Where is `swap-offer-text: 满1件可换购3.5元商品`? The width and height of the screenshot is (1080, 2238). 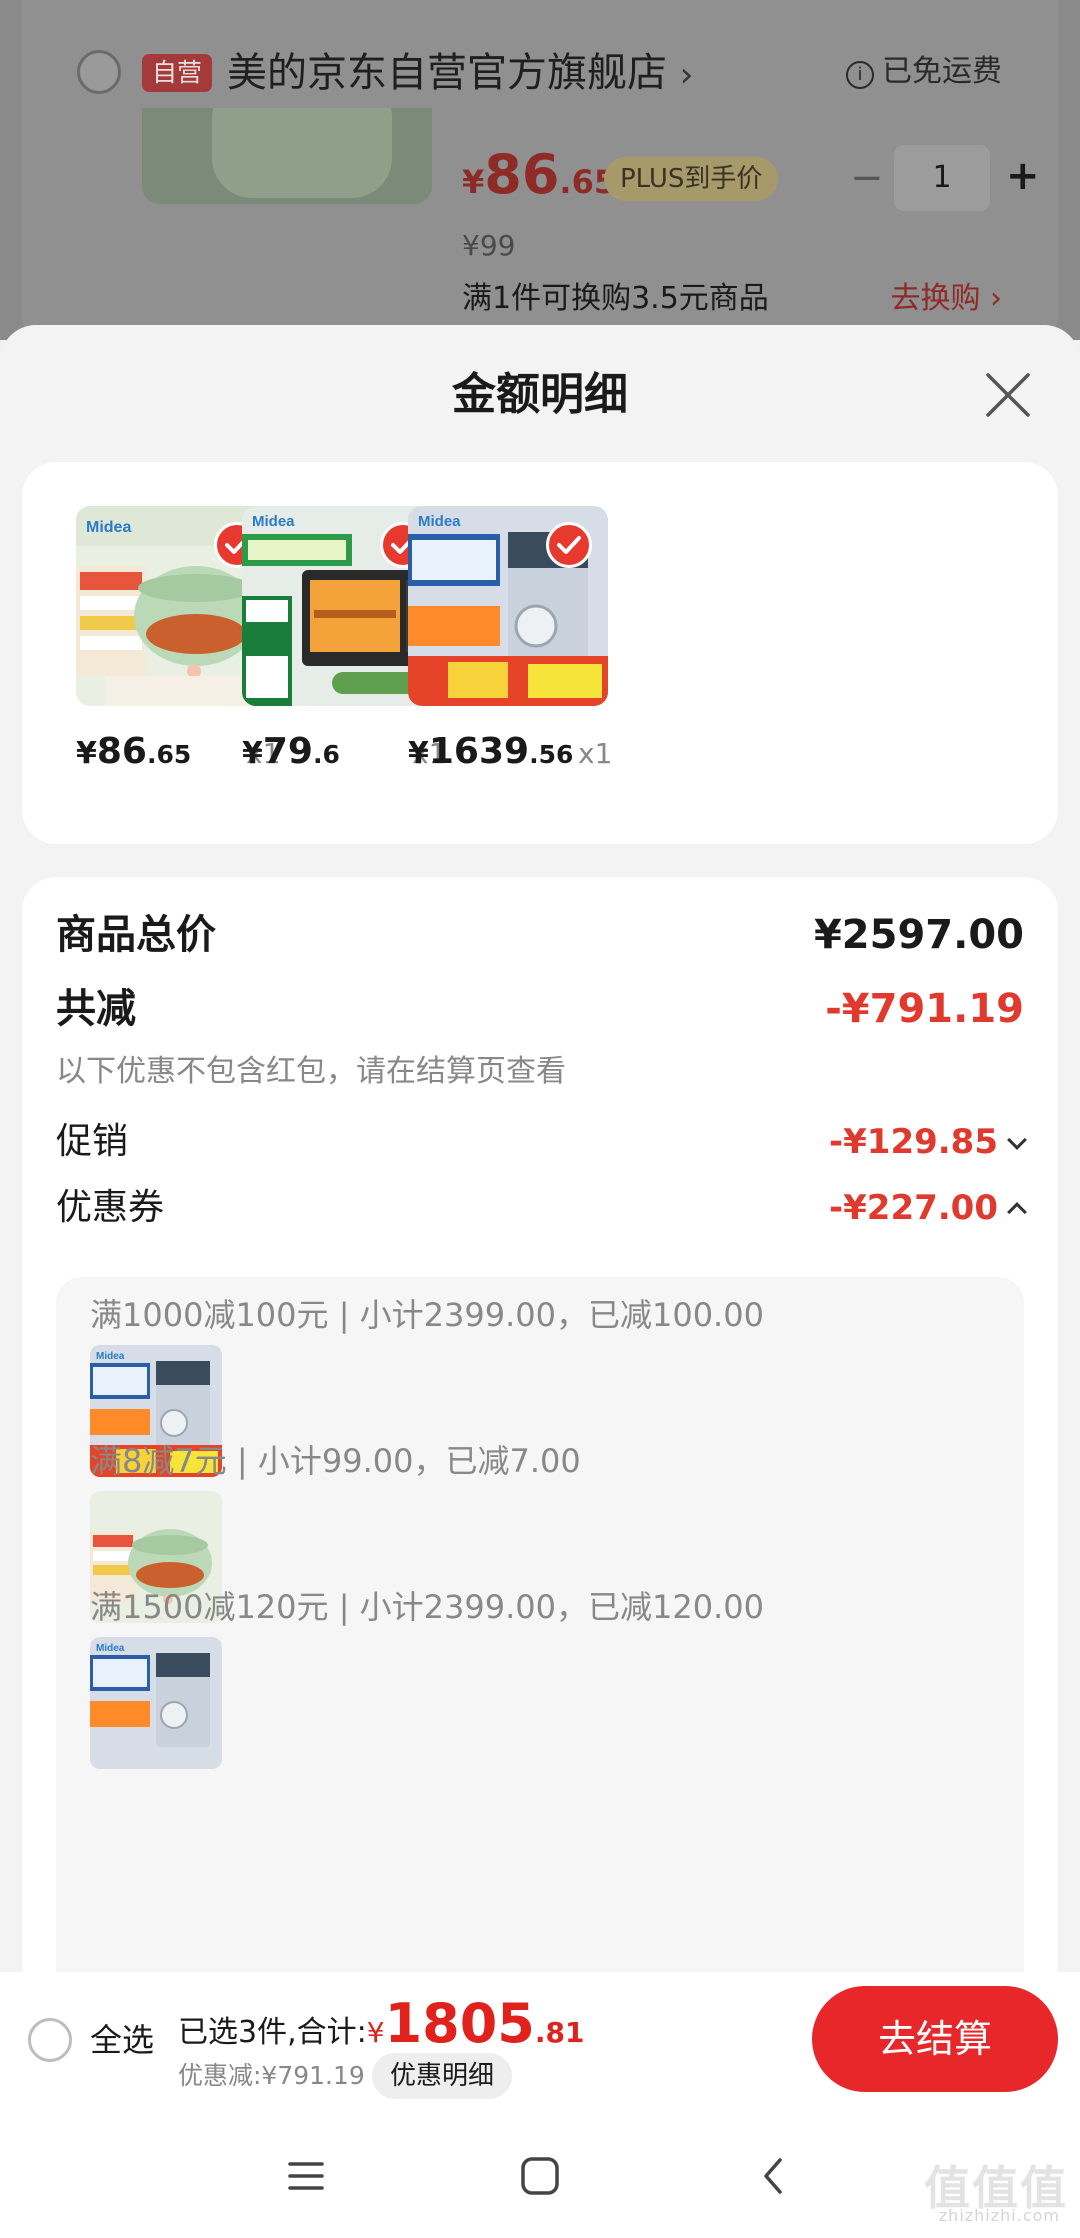 swap-offer-text: 满1件可换购3.5元商品 is located at coordinates (615, 298).